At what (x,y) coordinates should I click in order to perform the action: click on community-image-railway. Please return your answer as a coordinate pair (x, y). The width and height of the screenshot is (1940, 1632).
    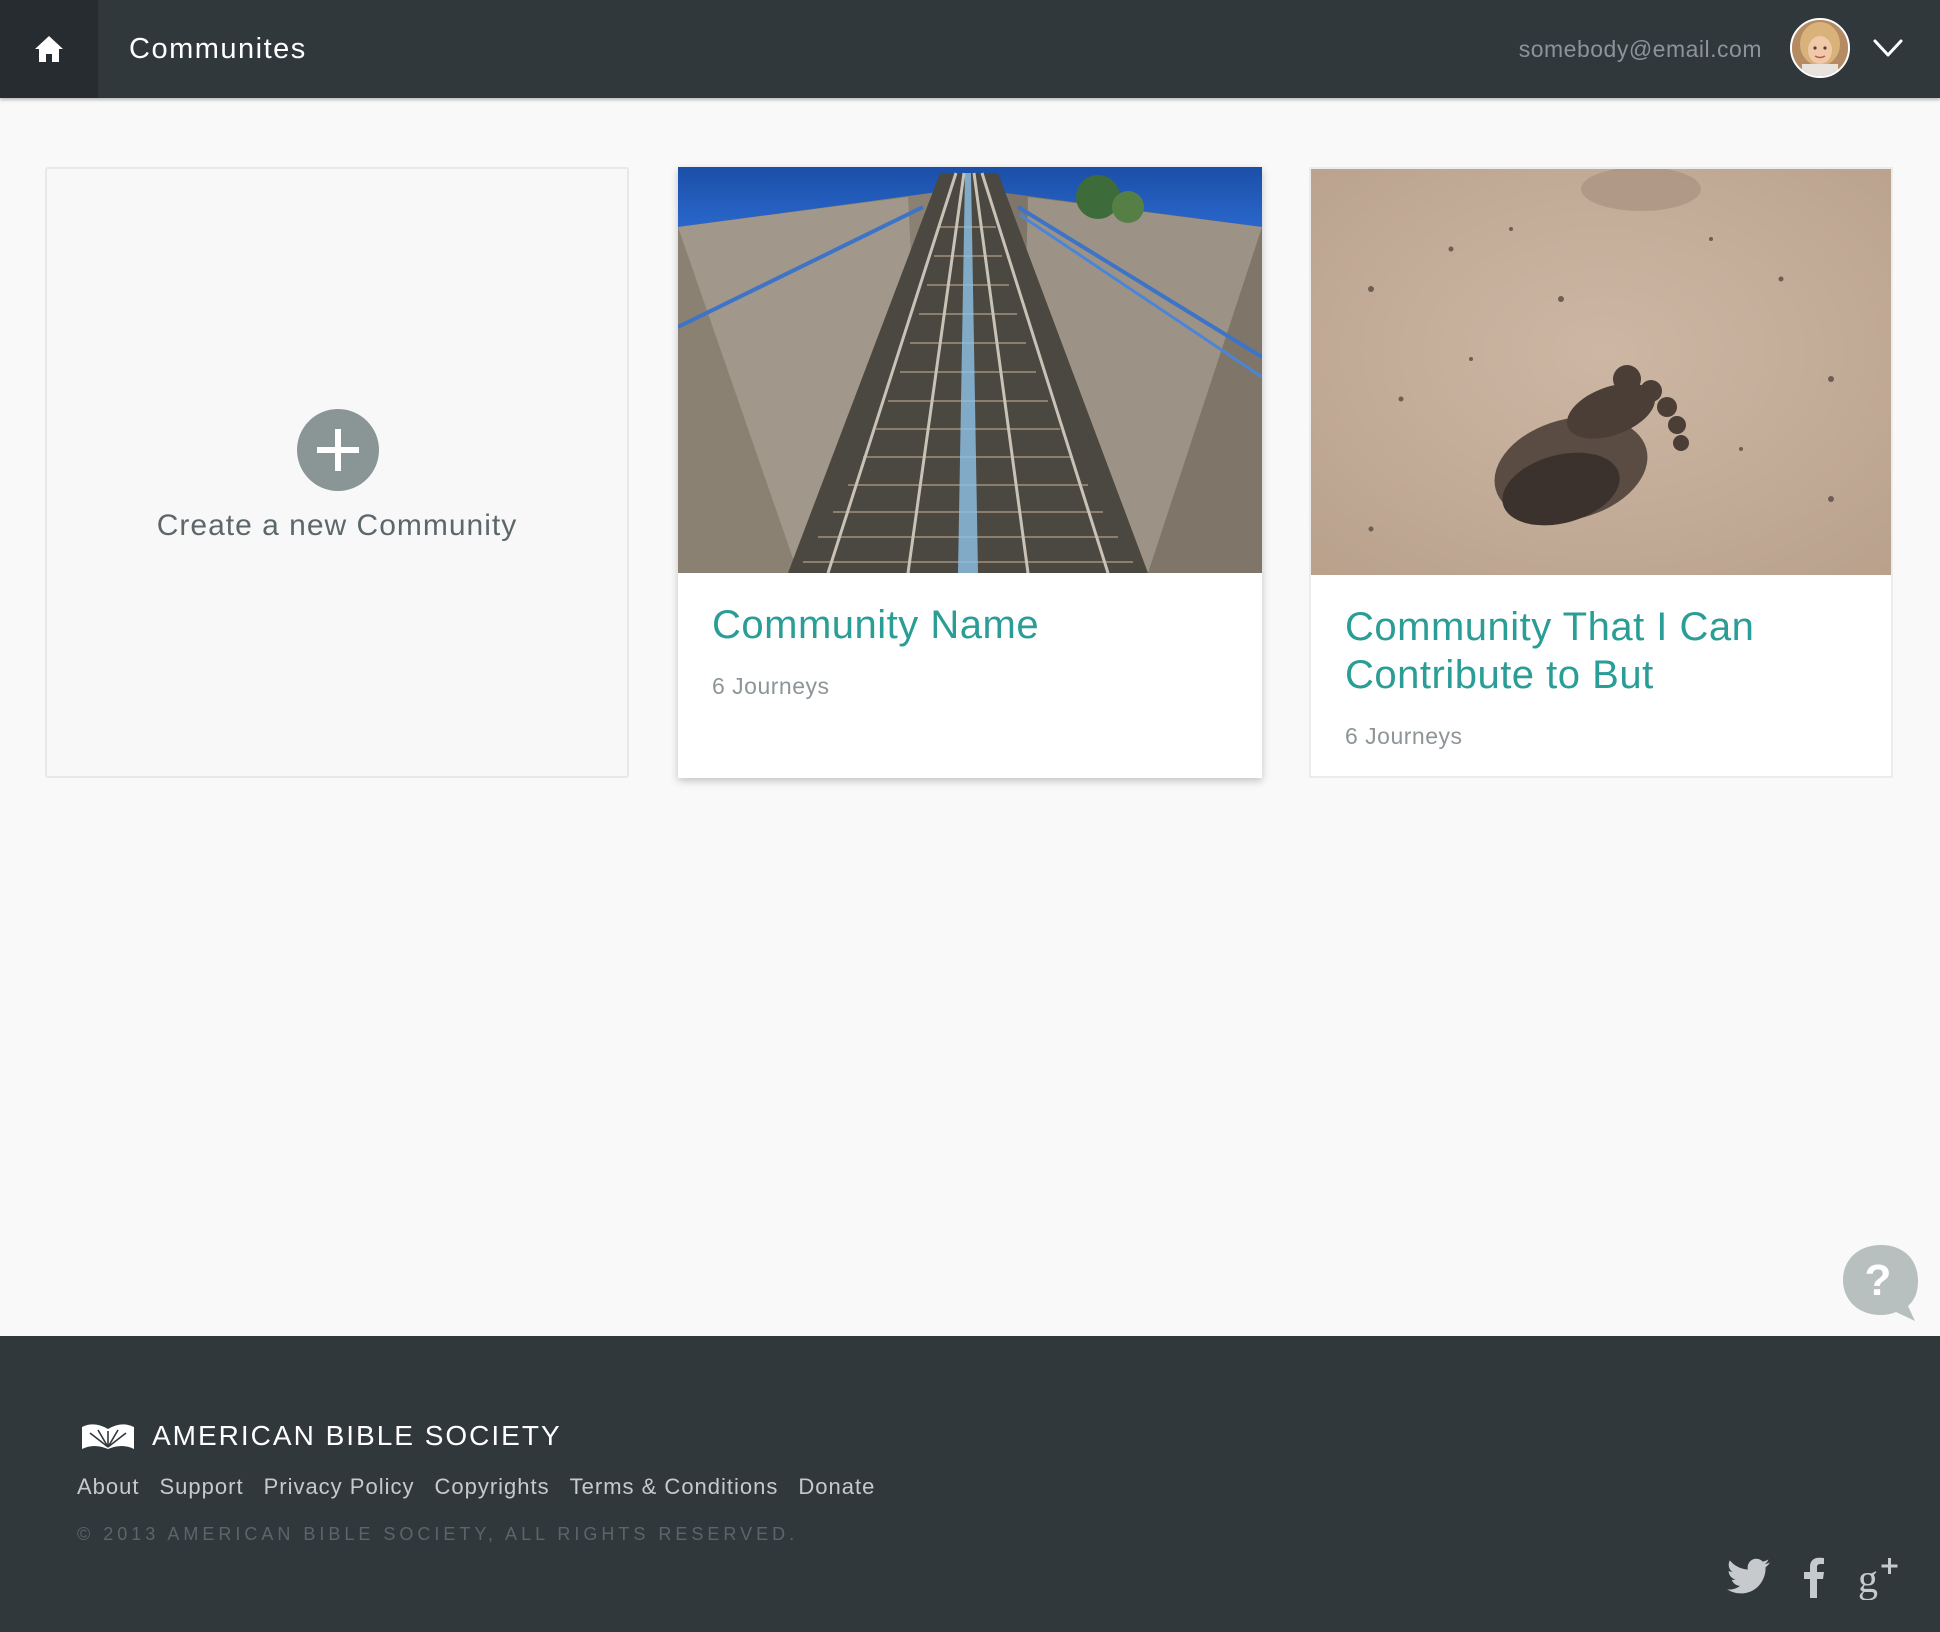
    Looking at the image, I should click on (970, 370).